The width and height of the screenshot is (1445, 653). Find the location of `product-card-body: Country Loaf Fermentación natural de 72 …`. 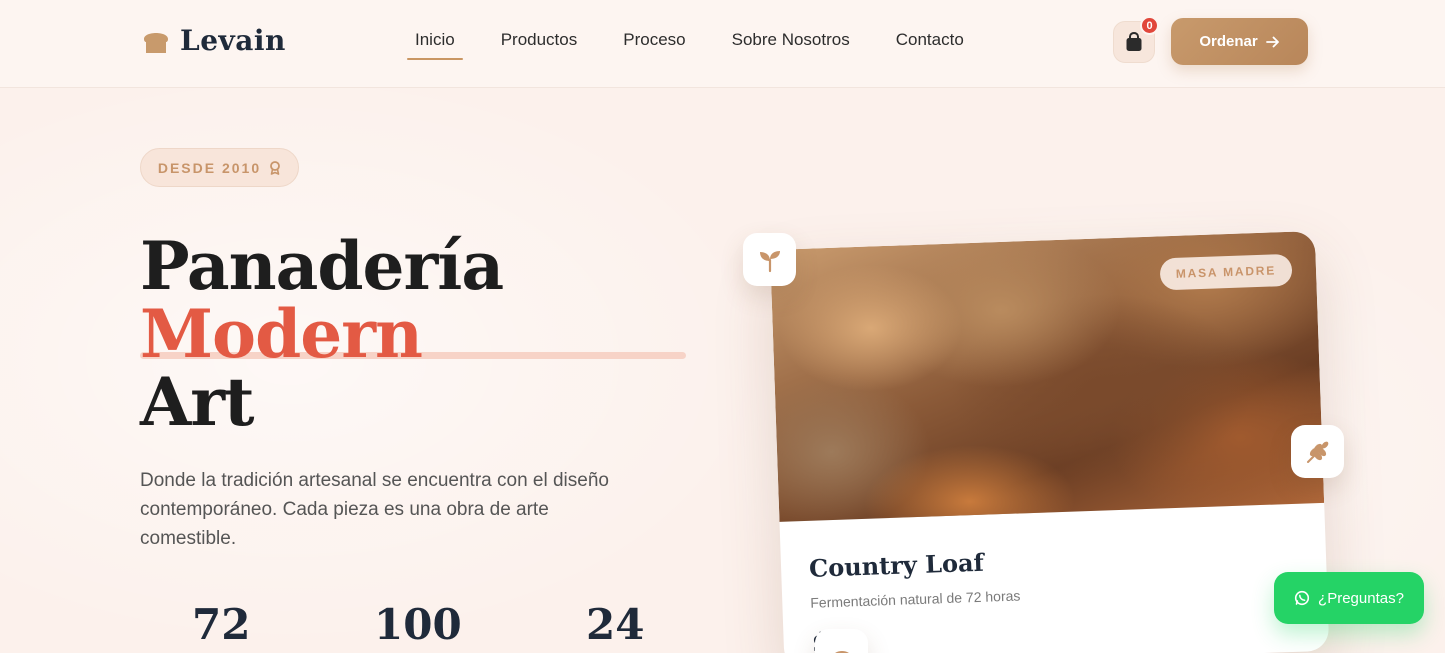

product-card-body: Country Loaf Fermentación natural de 72 … is located at coordinates (1055, 595).